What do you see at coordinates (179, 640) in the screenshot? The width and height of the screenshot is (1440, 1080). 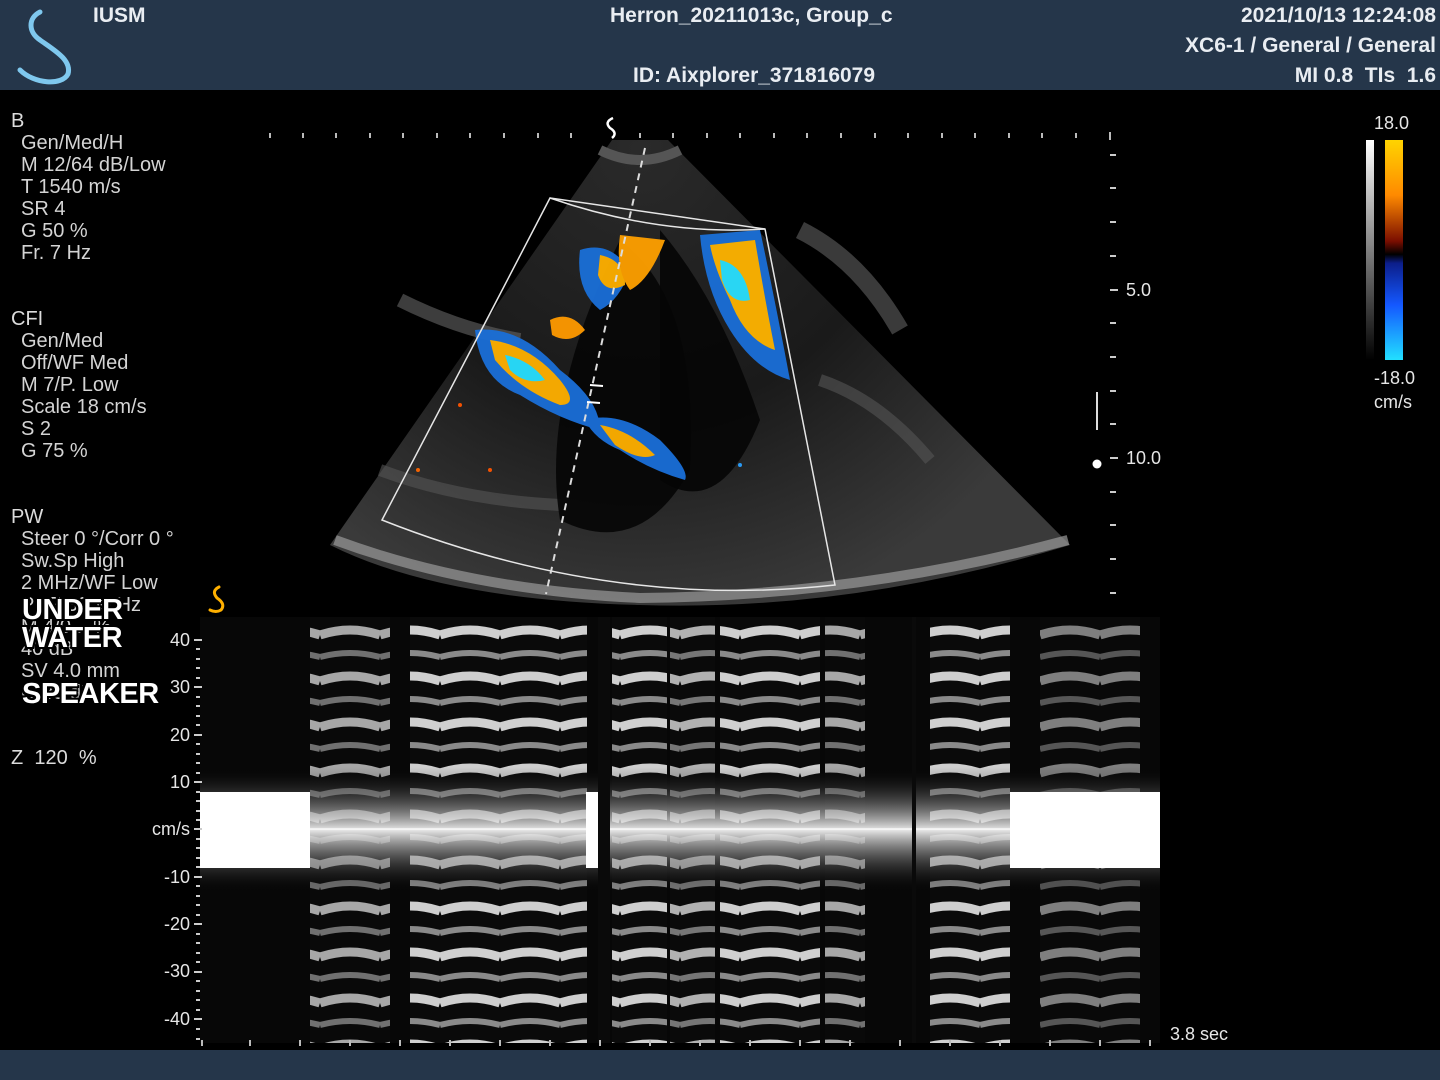 I see `velocity-label: 40` at bounding box center [179, 640].